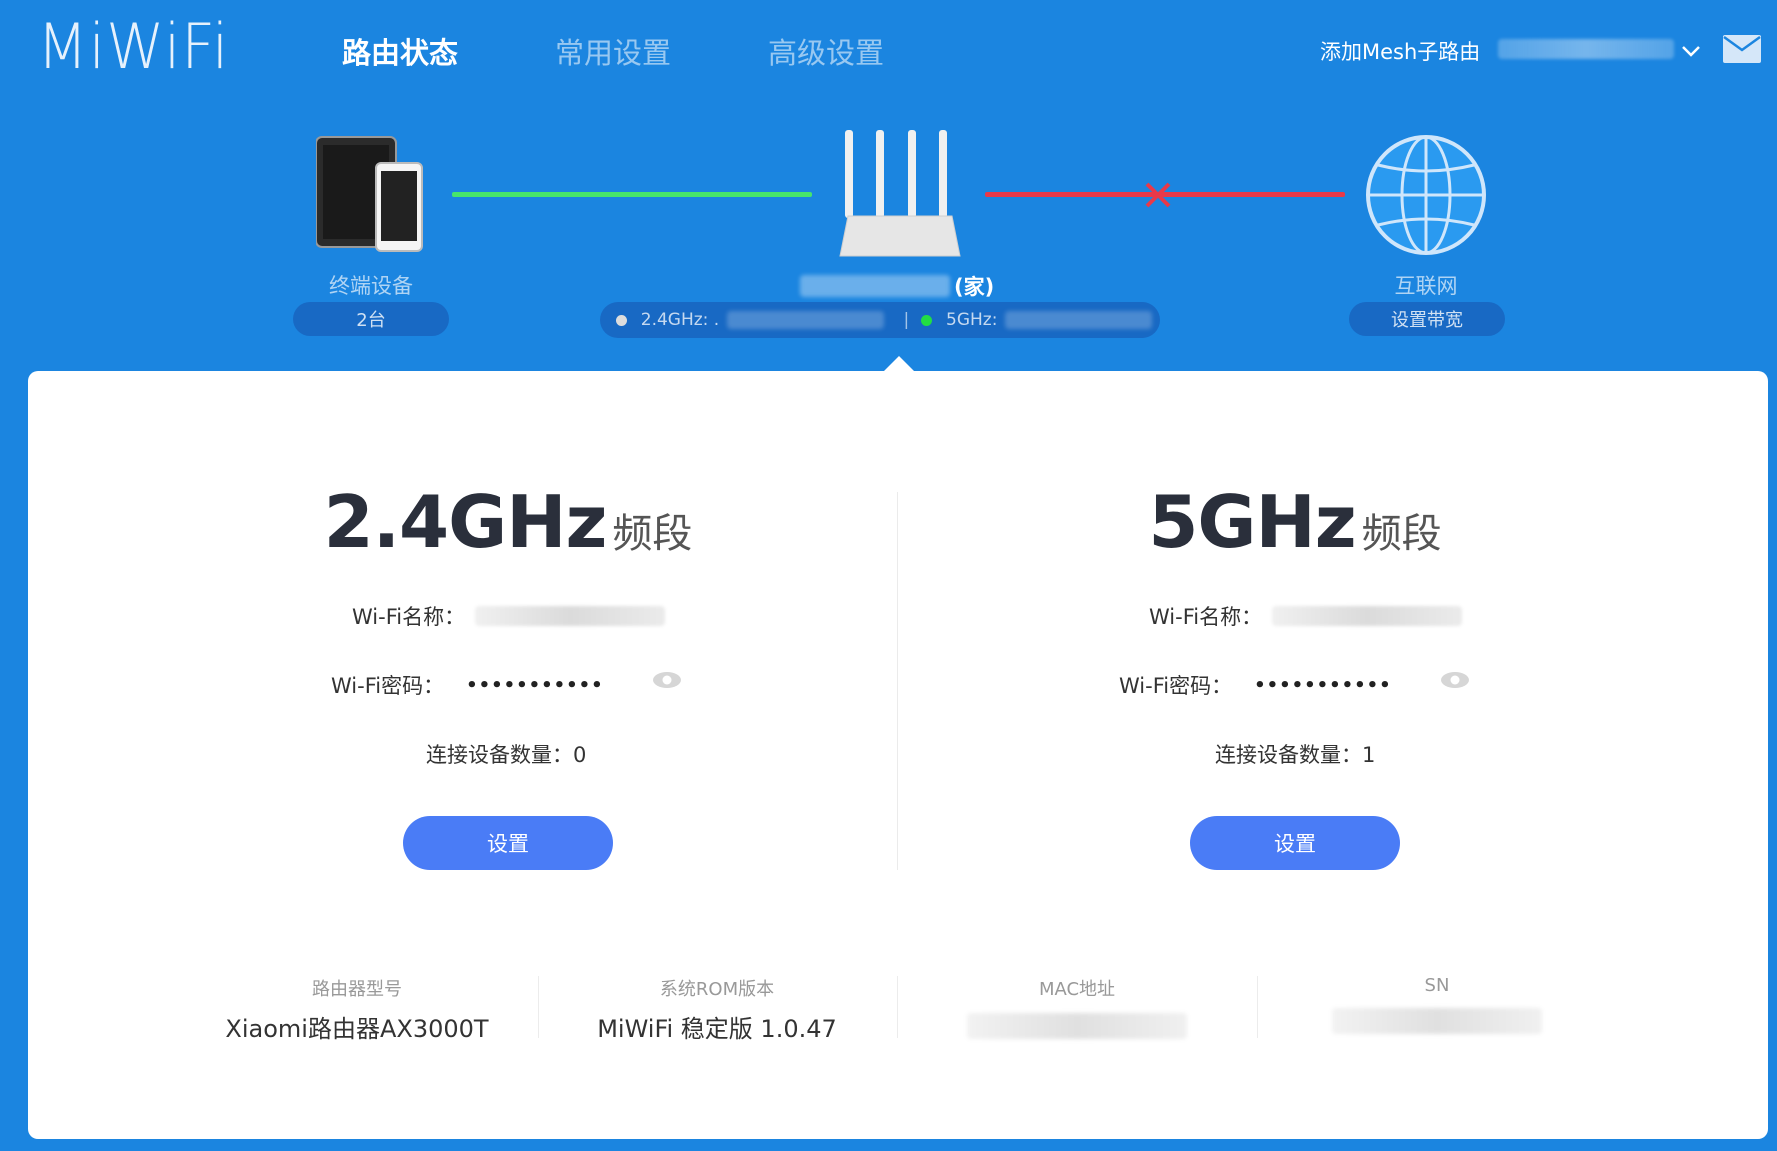 The width and height of the screenshot is (1777, 1151). I want to click on band-status-pill: 2.4GHz: . | 5GHz:, so click(880, 320).